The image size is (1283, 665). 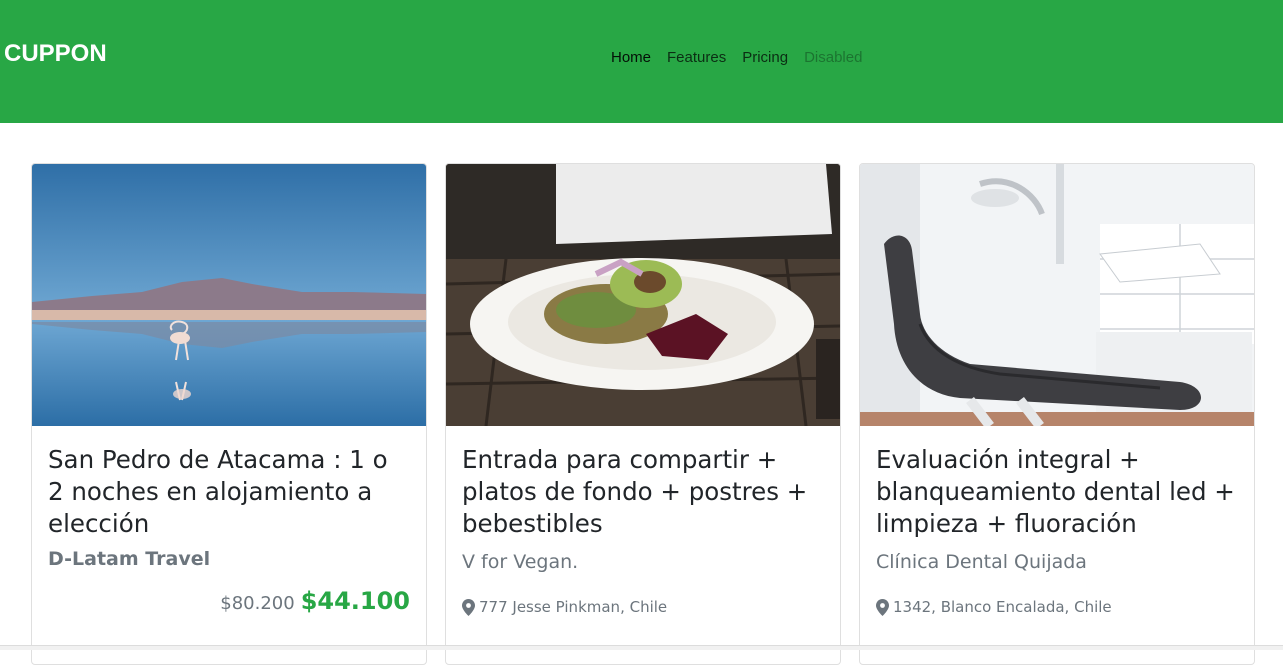 I want to click on location: 1342, Blanco Encalada, Chile, so click(x=994, y=607).